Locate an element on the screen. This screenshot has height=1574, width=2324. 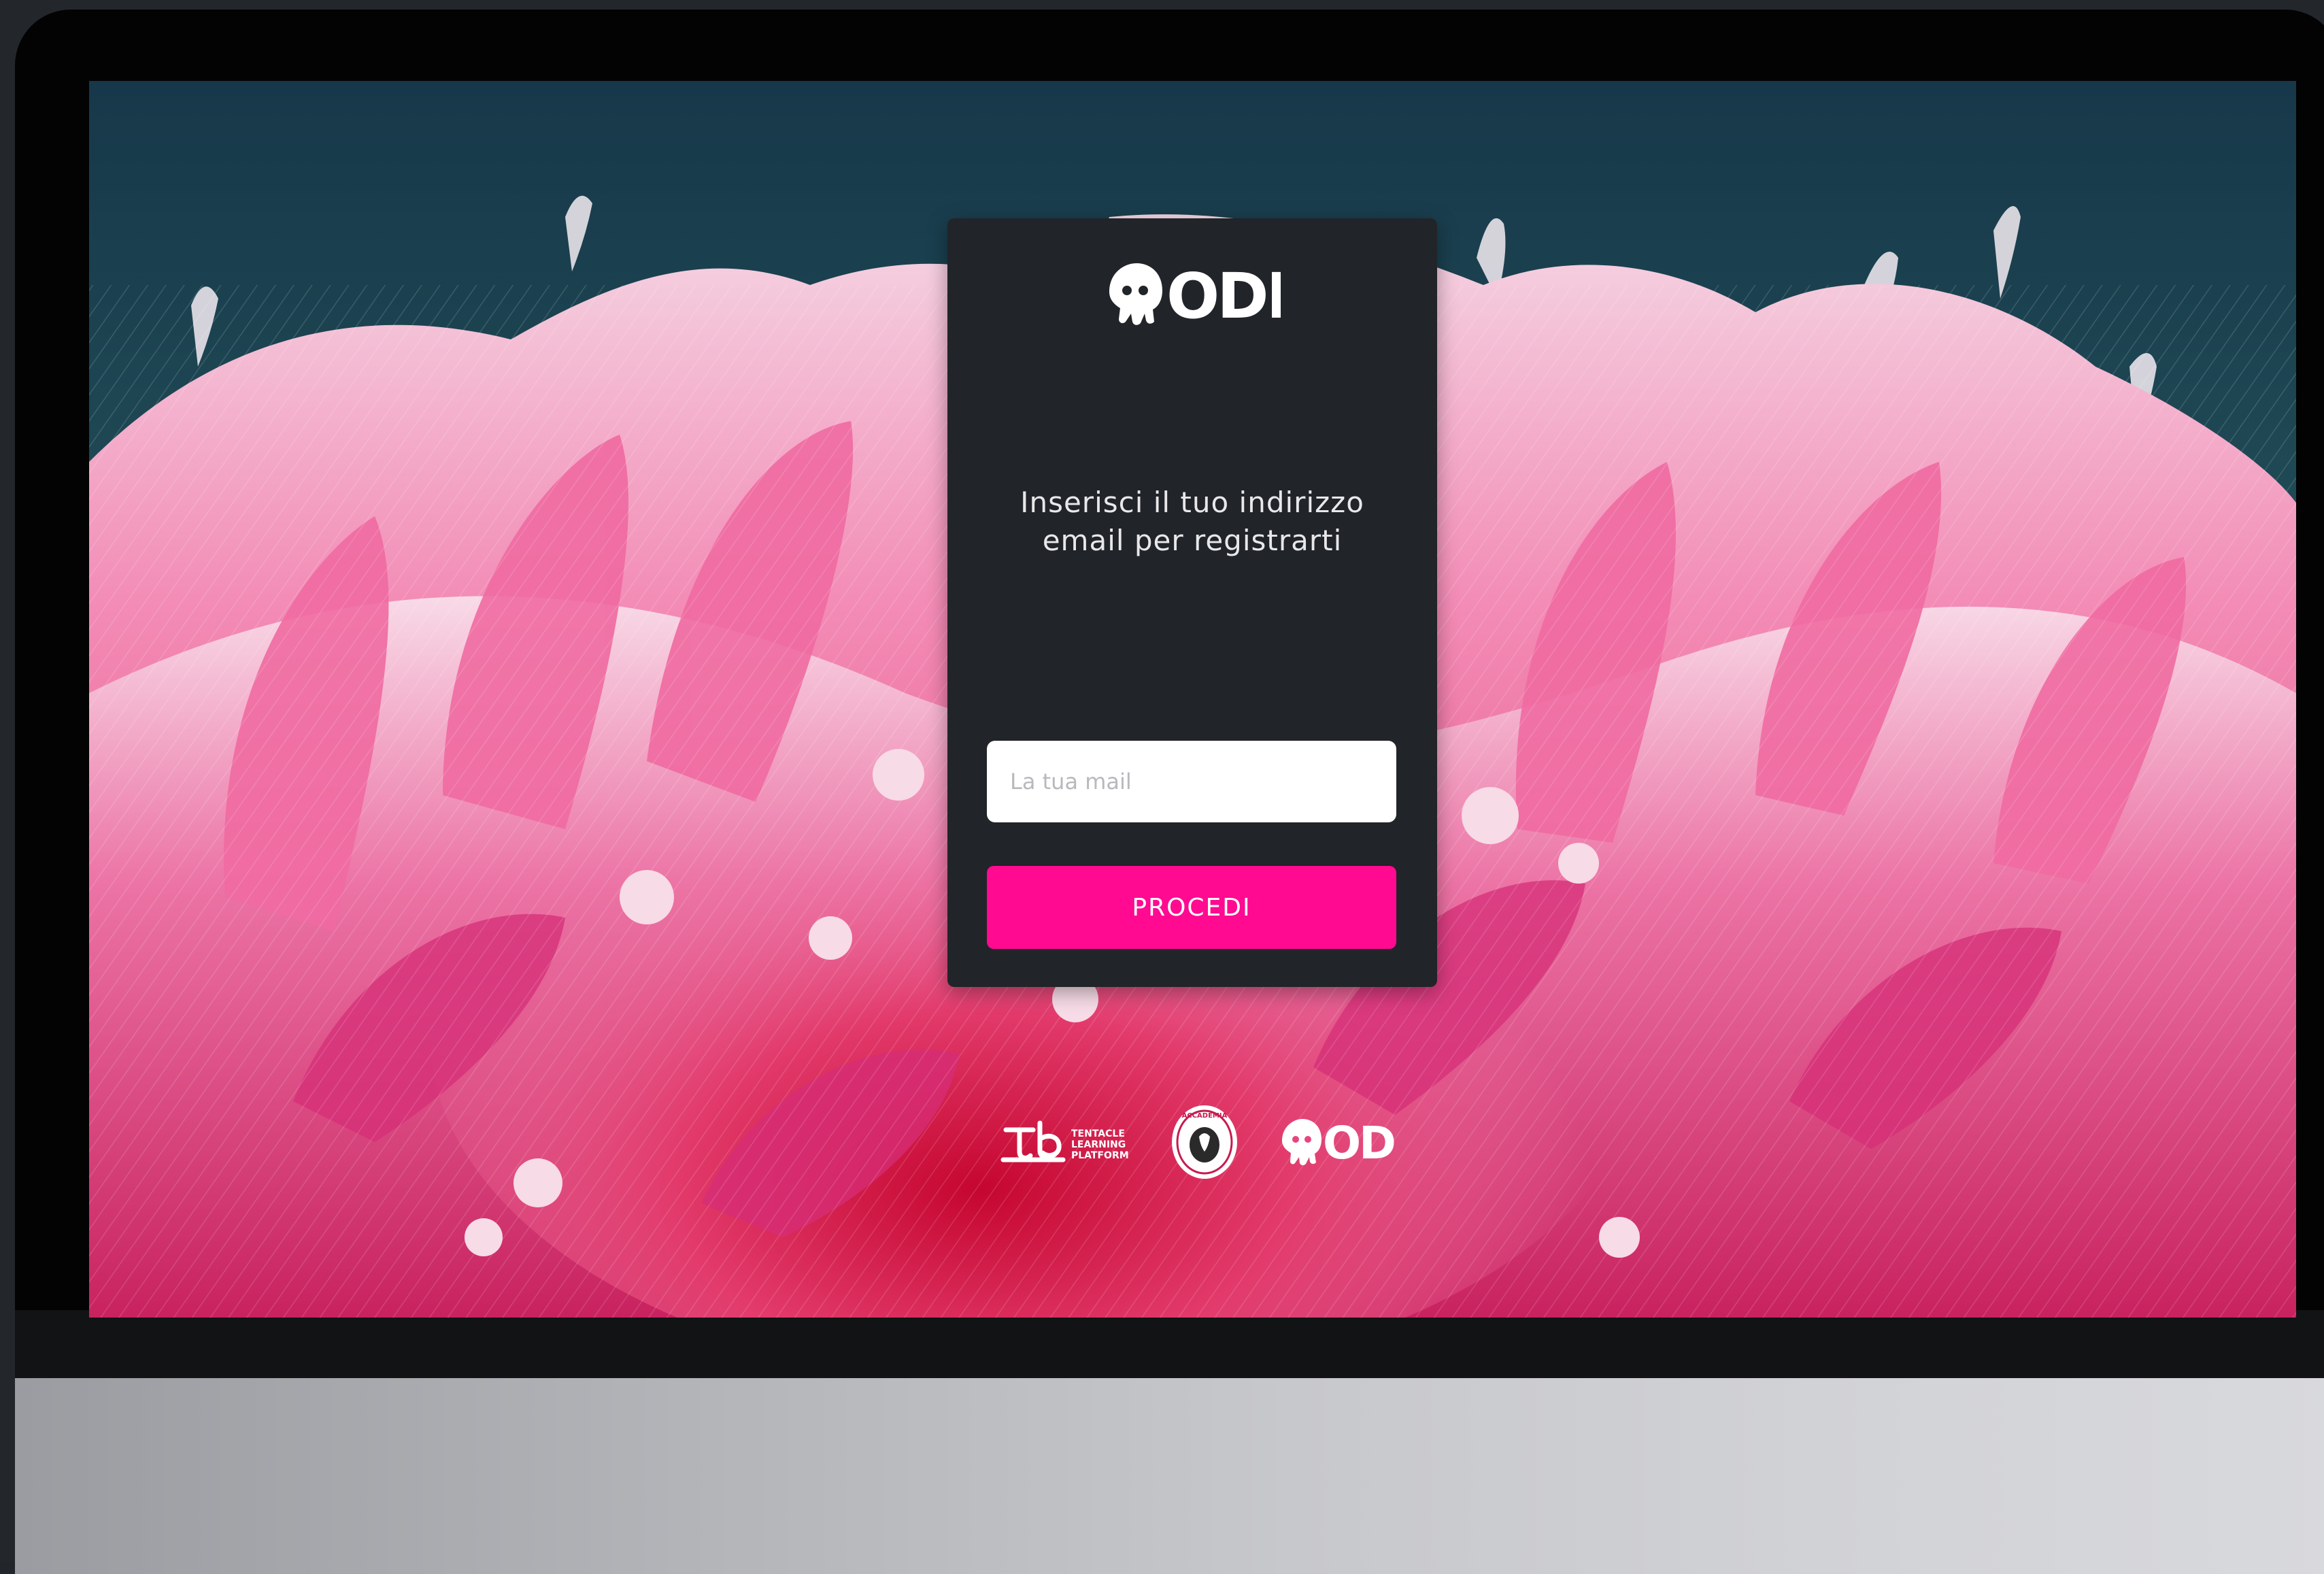
odd-logo-text: ODD is located at coordinates (1223, 293).